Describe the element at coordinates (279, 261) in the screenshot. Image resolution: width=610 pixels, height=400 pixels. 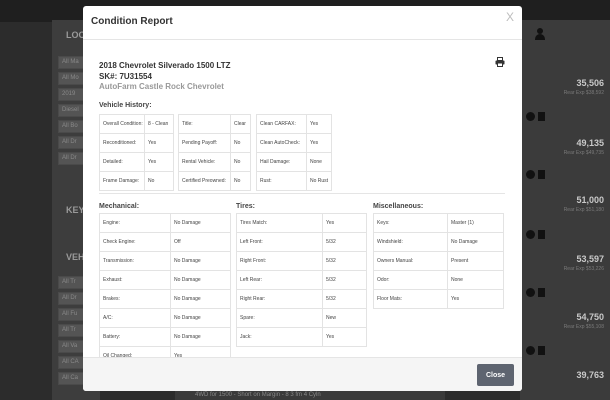
I see `tires-label: Right Front:` at that location.